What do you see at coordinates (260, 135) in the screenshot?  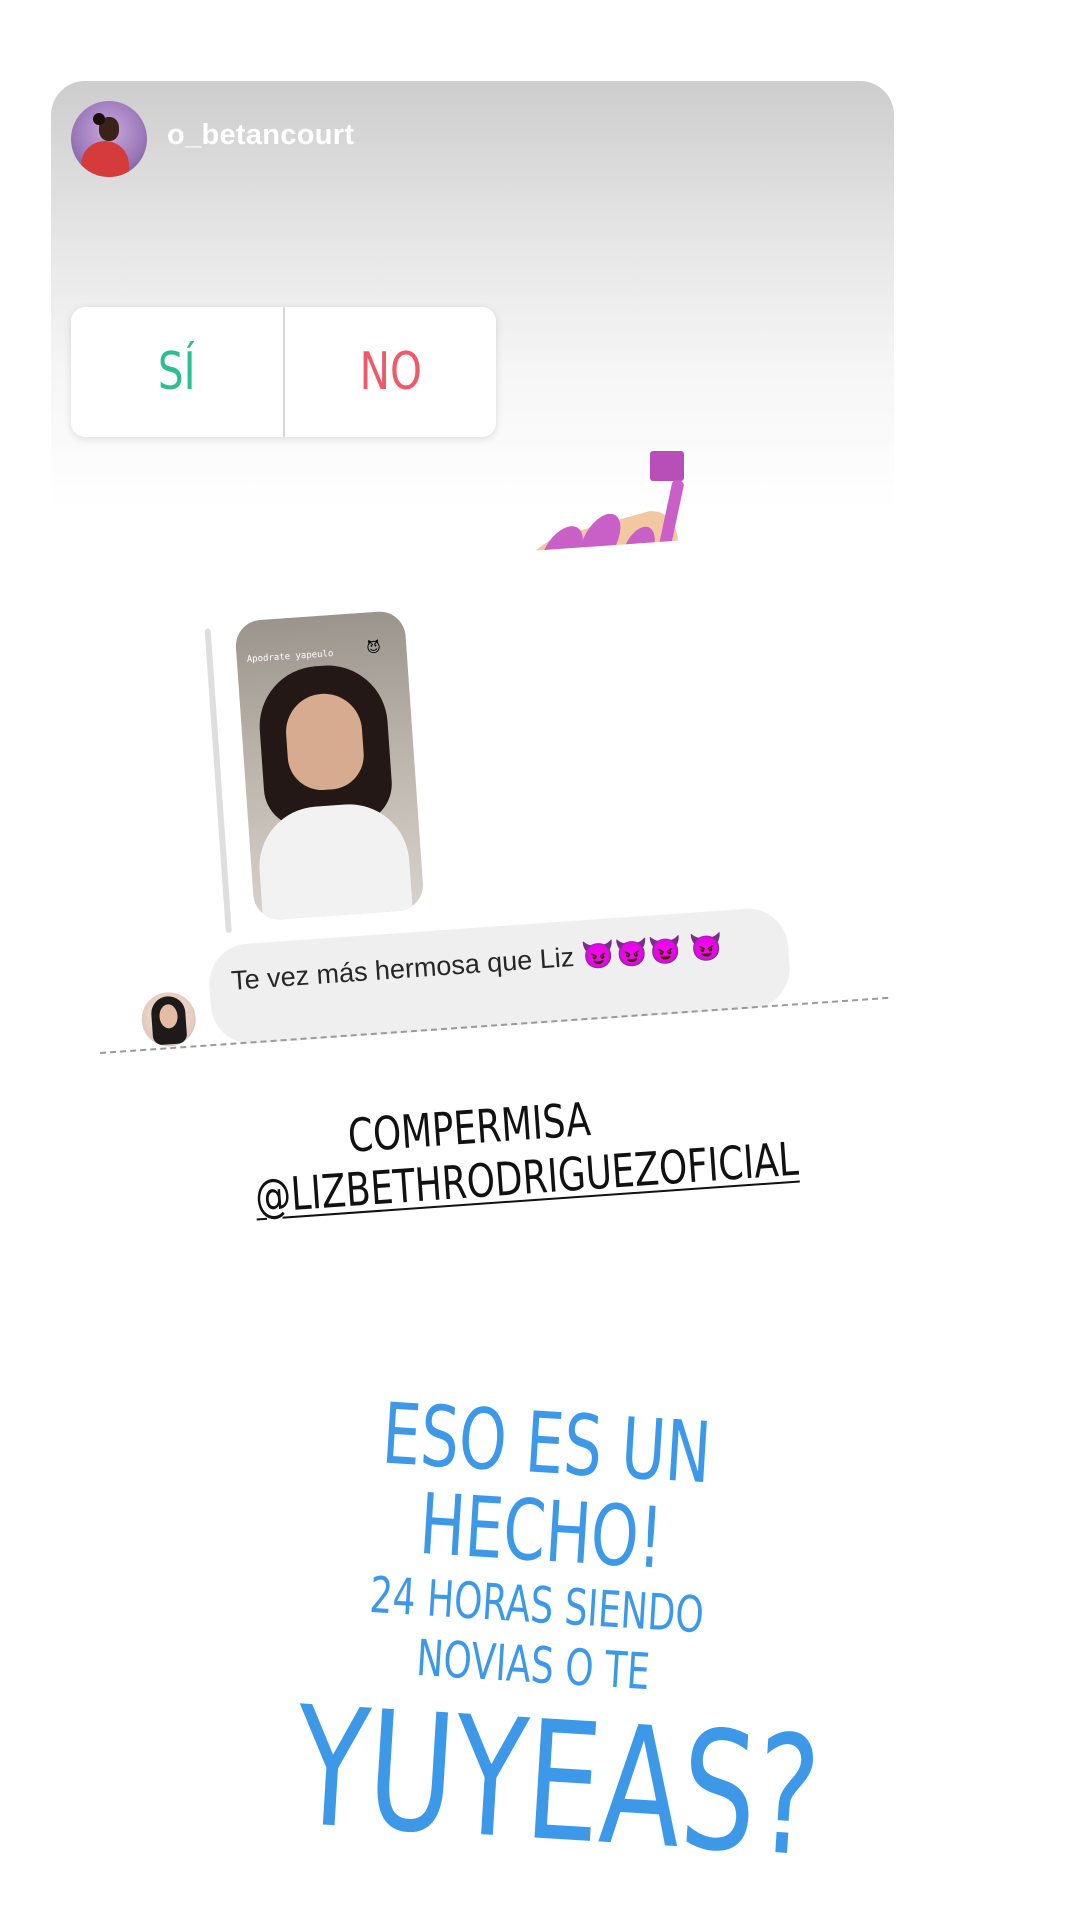 I see `username-label: o_betancourt` at bounding box center [260, 135].